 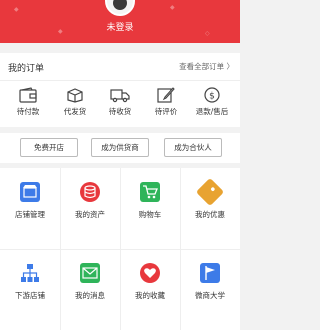 I want to click on order-item-label: 待收货, so click(x=120, y=111).